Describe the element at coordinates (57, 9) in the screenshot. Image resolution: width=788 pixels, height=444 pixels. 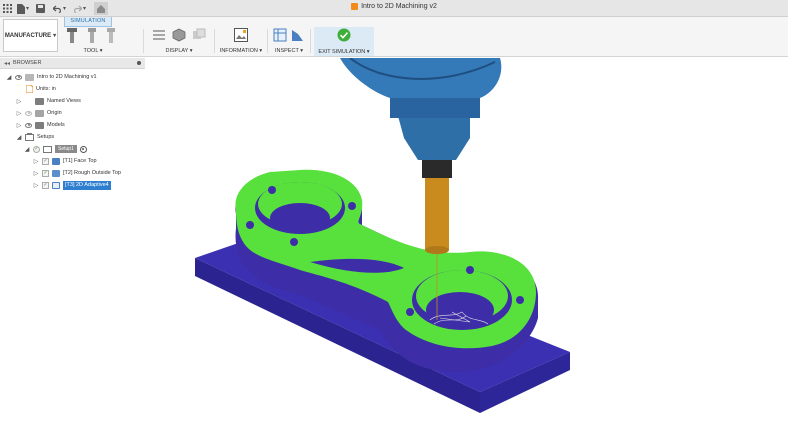
I see `undo-icon` at that location.